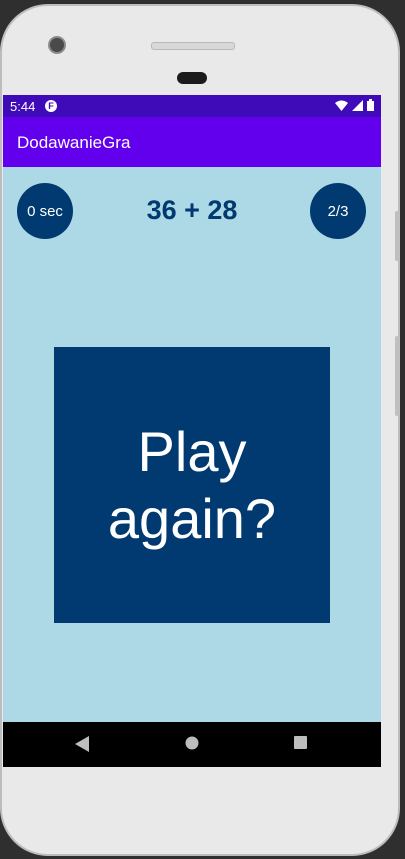  Describe the element at coordinates (357, 105) in the screenshot. I see `signal-icon` at that location.